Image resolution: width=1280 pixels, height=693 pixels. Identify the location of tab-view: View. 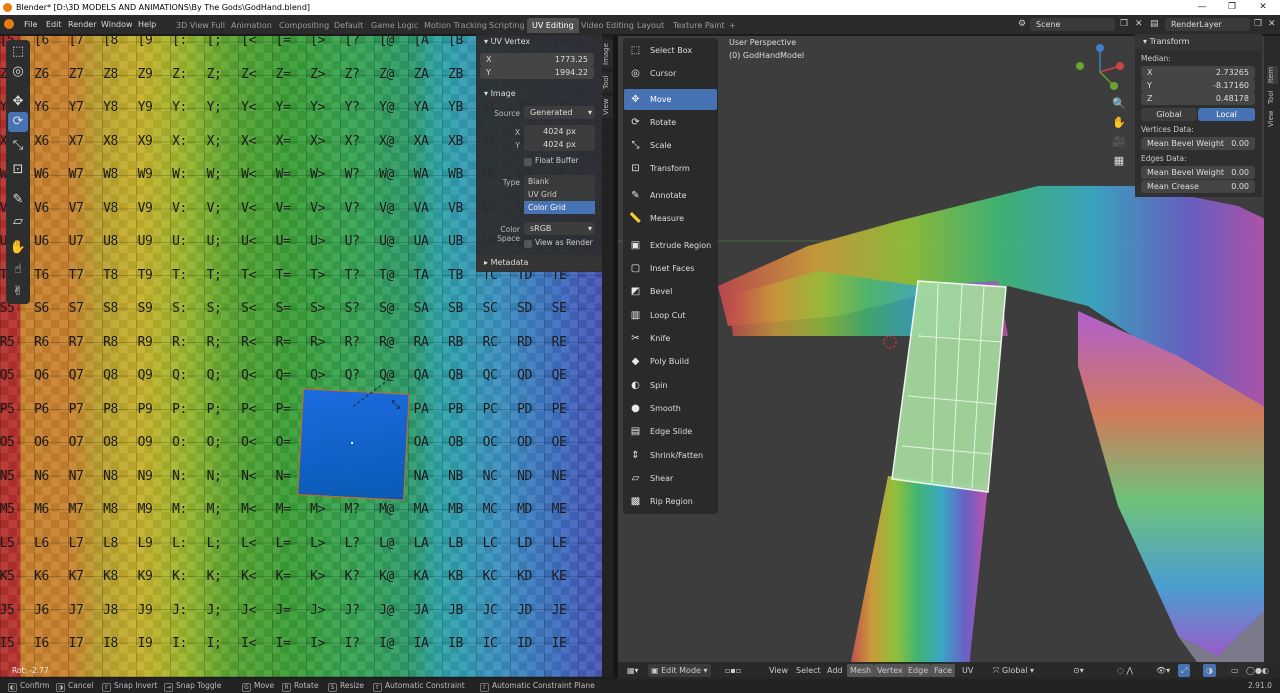
(607, 107).